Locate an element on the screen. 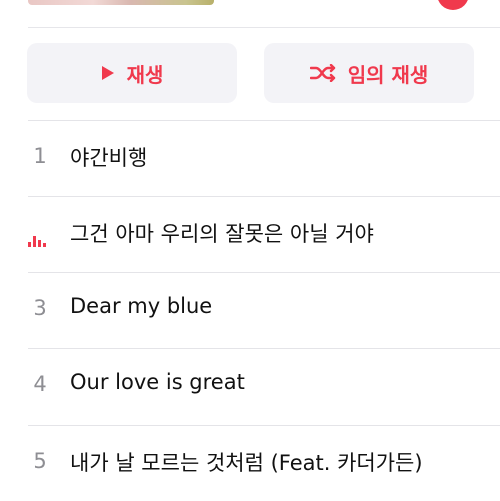  shuffle-button: 임의 재생 is located at coordinates (369, 73).